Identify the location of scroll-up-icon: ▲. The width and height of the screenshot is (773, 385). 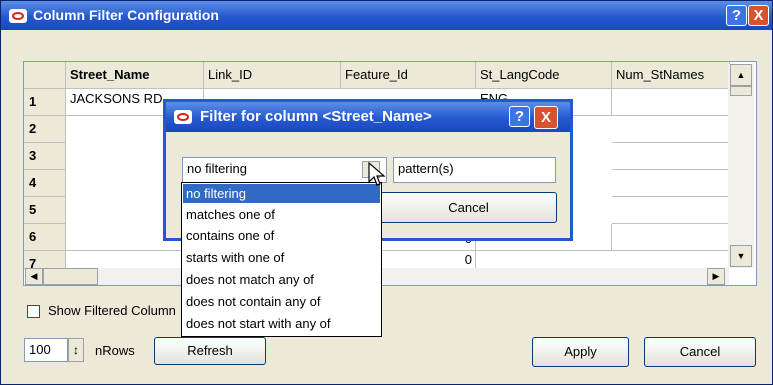
(741, 75).